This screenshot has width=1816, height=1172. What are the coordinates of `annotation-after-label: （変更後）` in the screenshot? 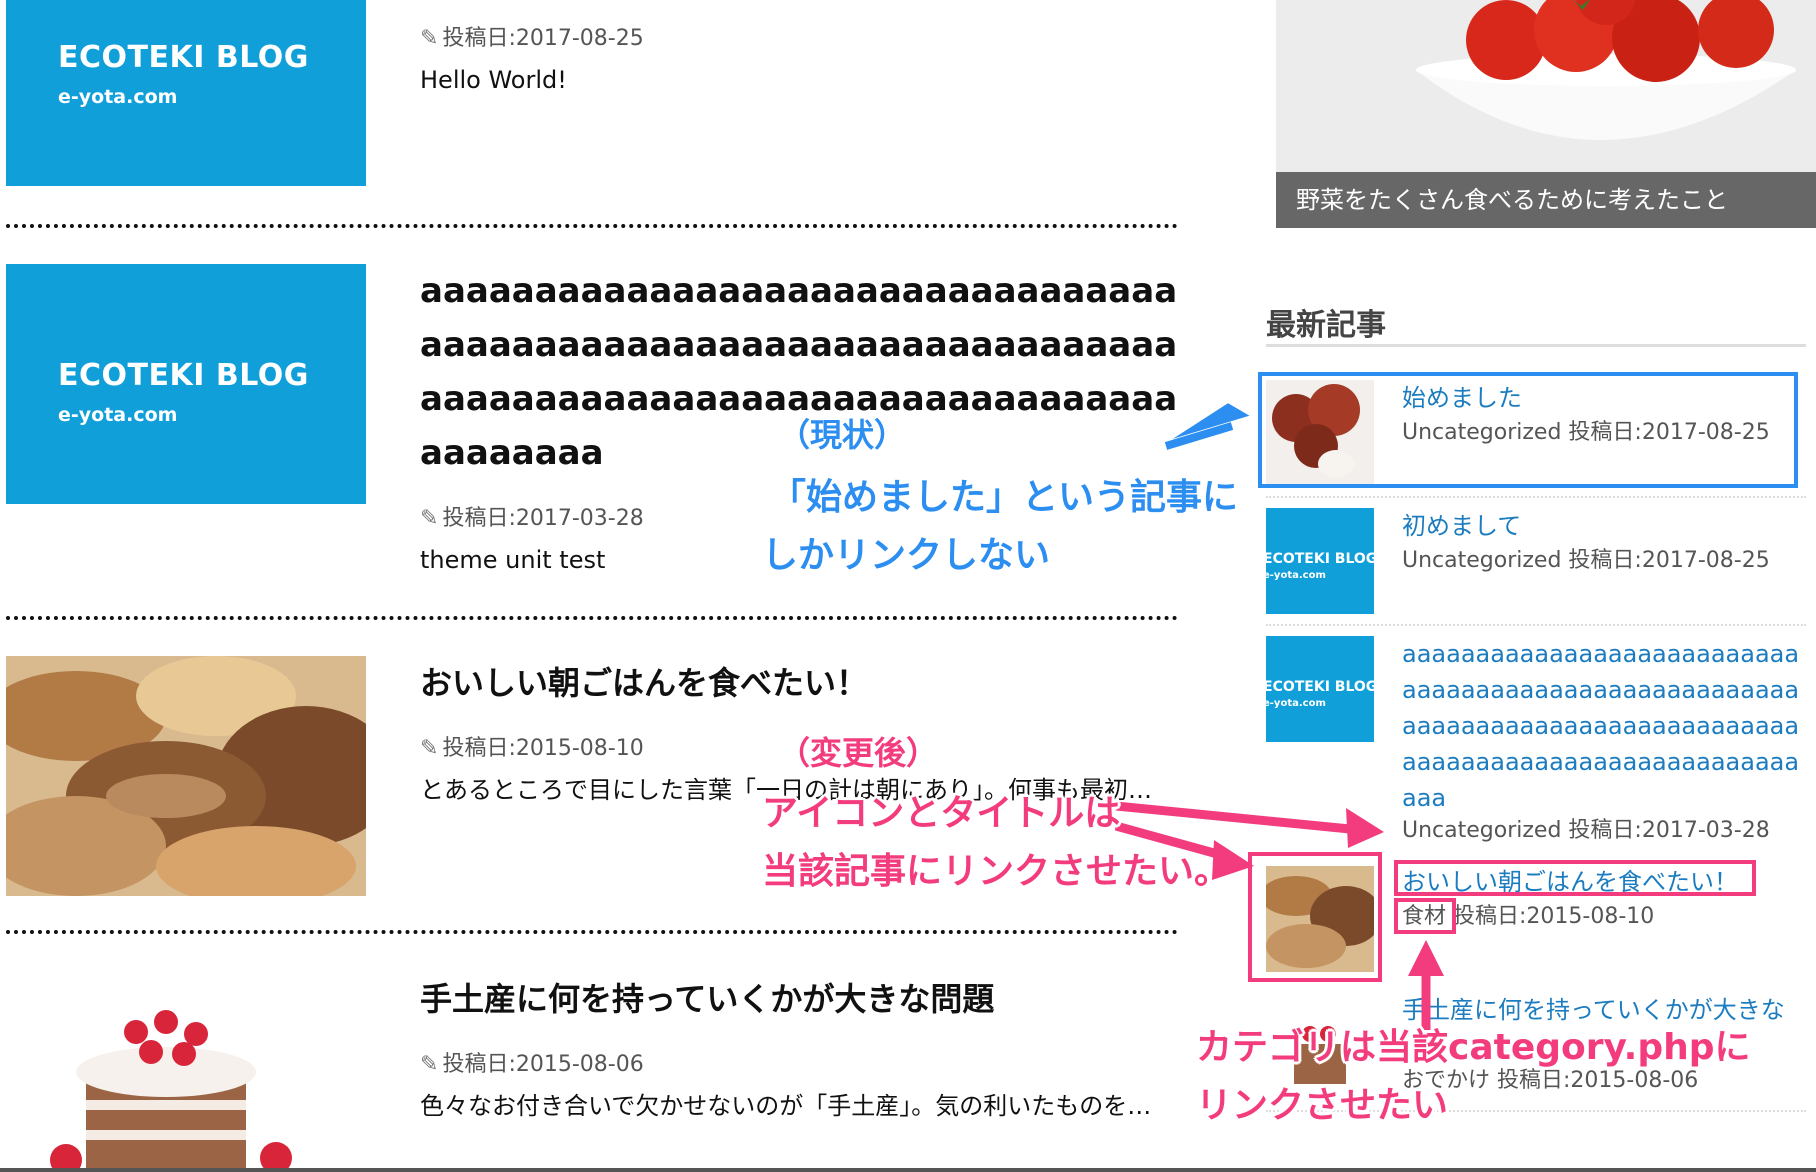 It's located at (858, 753).